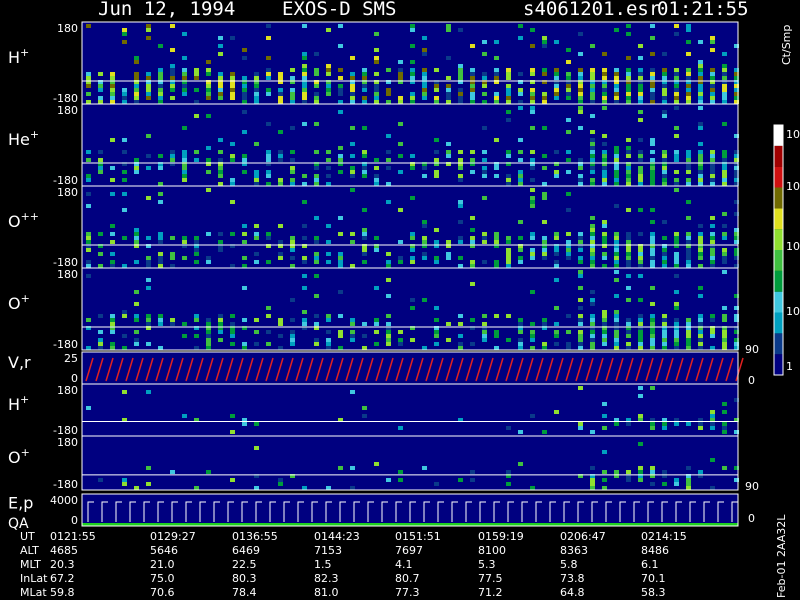 The image size is (800, 600). Describe the element at coordinates (20, 502) in the screenshot. I see `panel-label: E,p` at that location.